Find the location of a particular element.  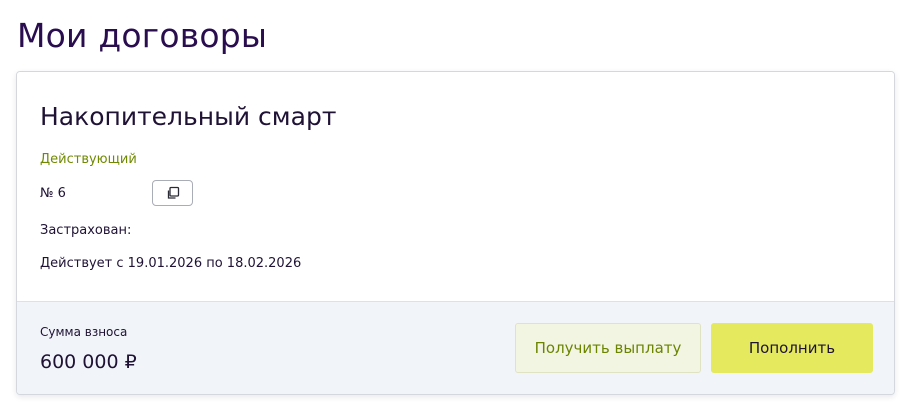

get-payout-button: Получить выплату is located at coordinates (608, 348).